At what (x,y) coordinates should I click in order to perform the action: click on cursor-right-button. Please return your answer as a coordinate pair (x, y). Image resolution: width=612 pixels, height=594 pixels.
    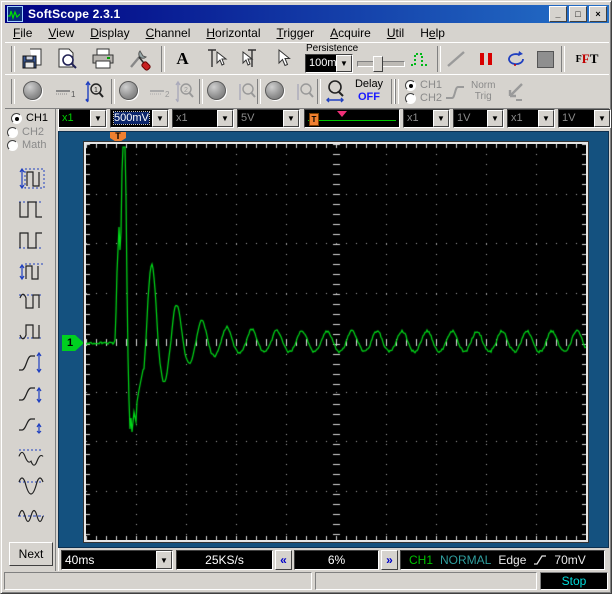
    Looking at the image, I should click on (249, 59).